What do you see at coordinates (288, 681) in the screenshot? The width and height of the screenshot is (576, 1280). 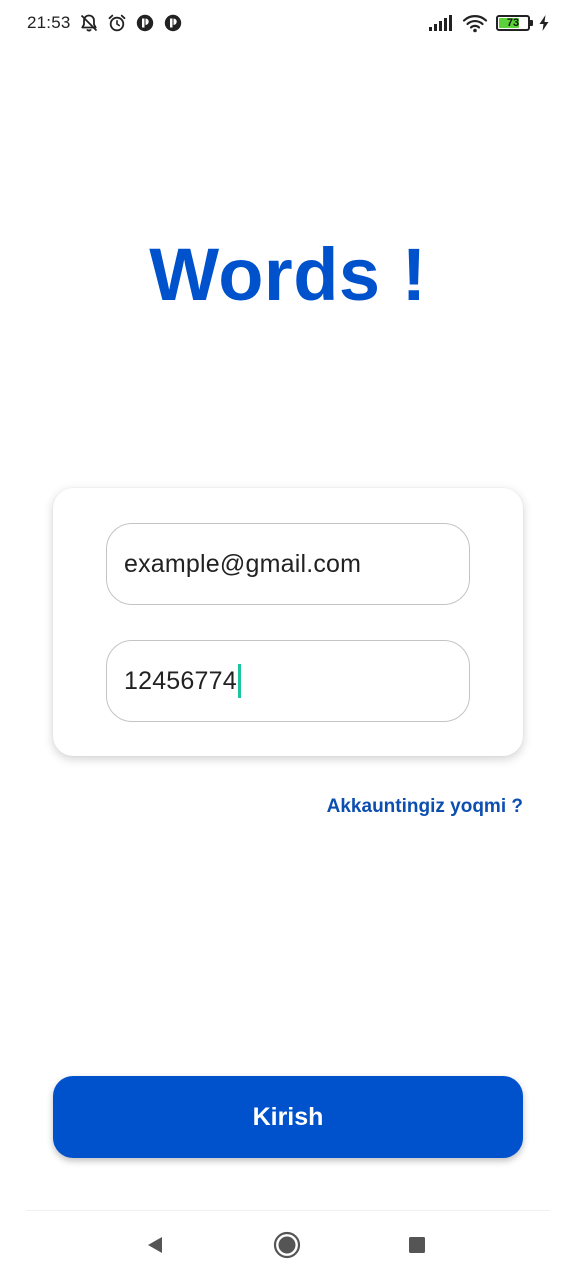 I see `password-field: 12456774` at bounding box center [288, 681].